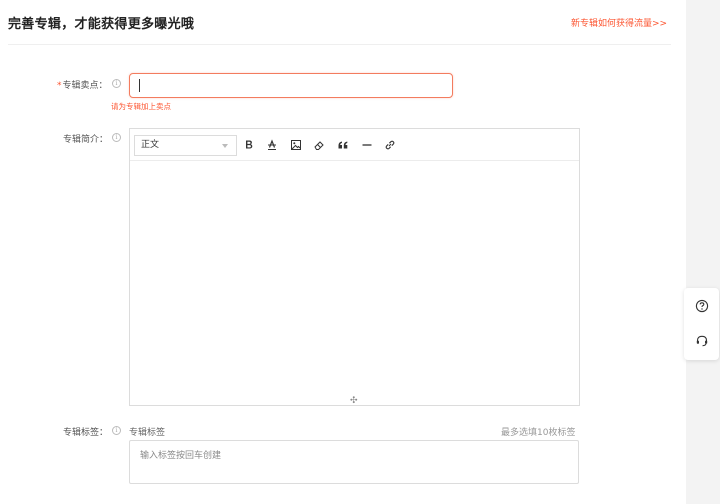  Describe the element at coordinates (390, 145) in the screenshot. I see `link-icon` at that location.